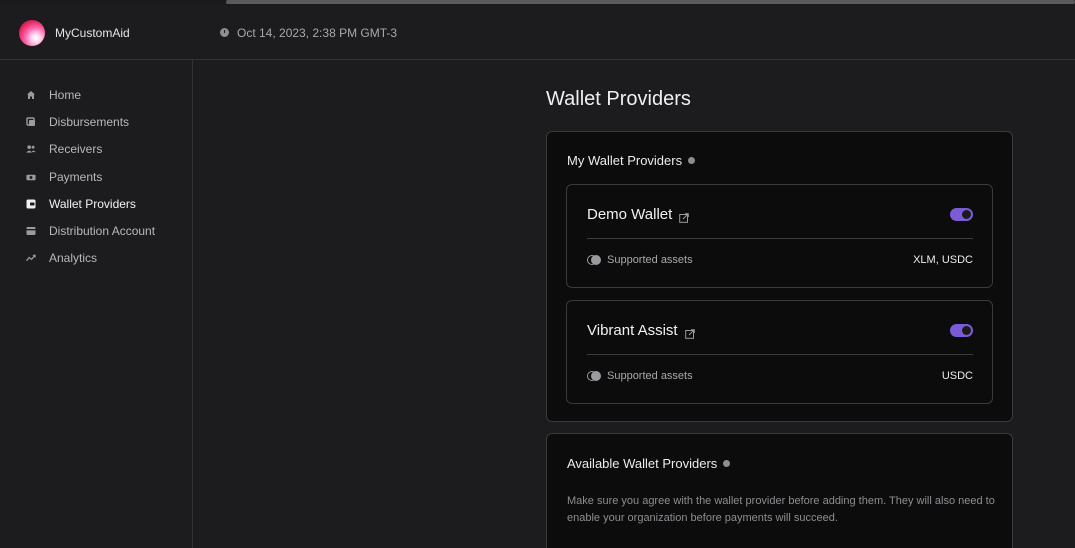  Describe the element at coordinates (65, 95) in the screenshot. I see `sidebar-item-label: Home` at that location.